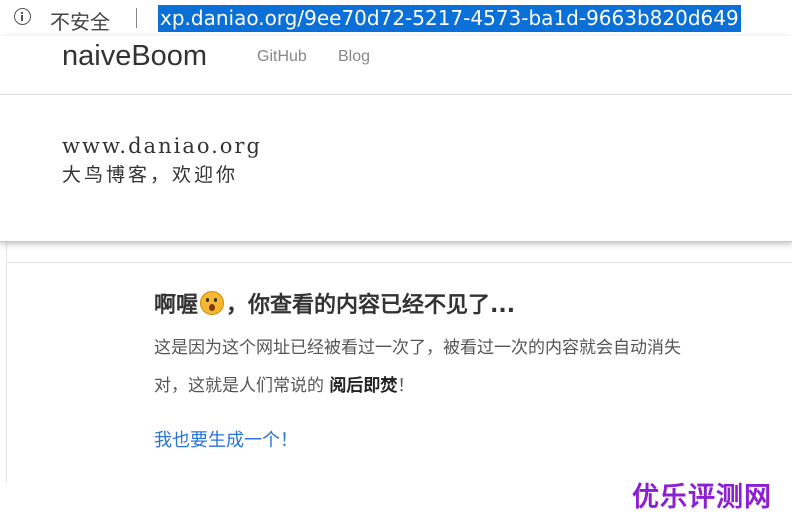 This screenshot has height=519, width=792. Describe the element at coordinates (162, 146) in the screenshot. I see `overlay-line-1: www.daniao.org` at that location.